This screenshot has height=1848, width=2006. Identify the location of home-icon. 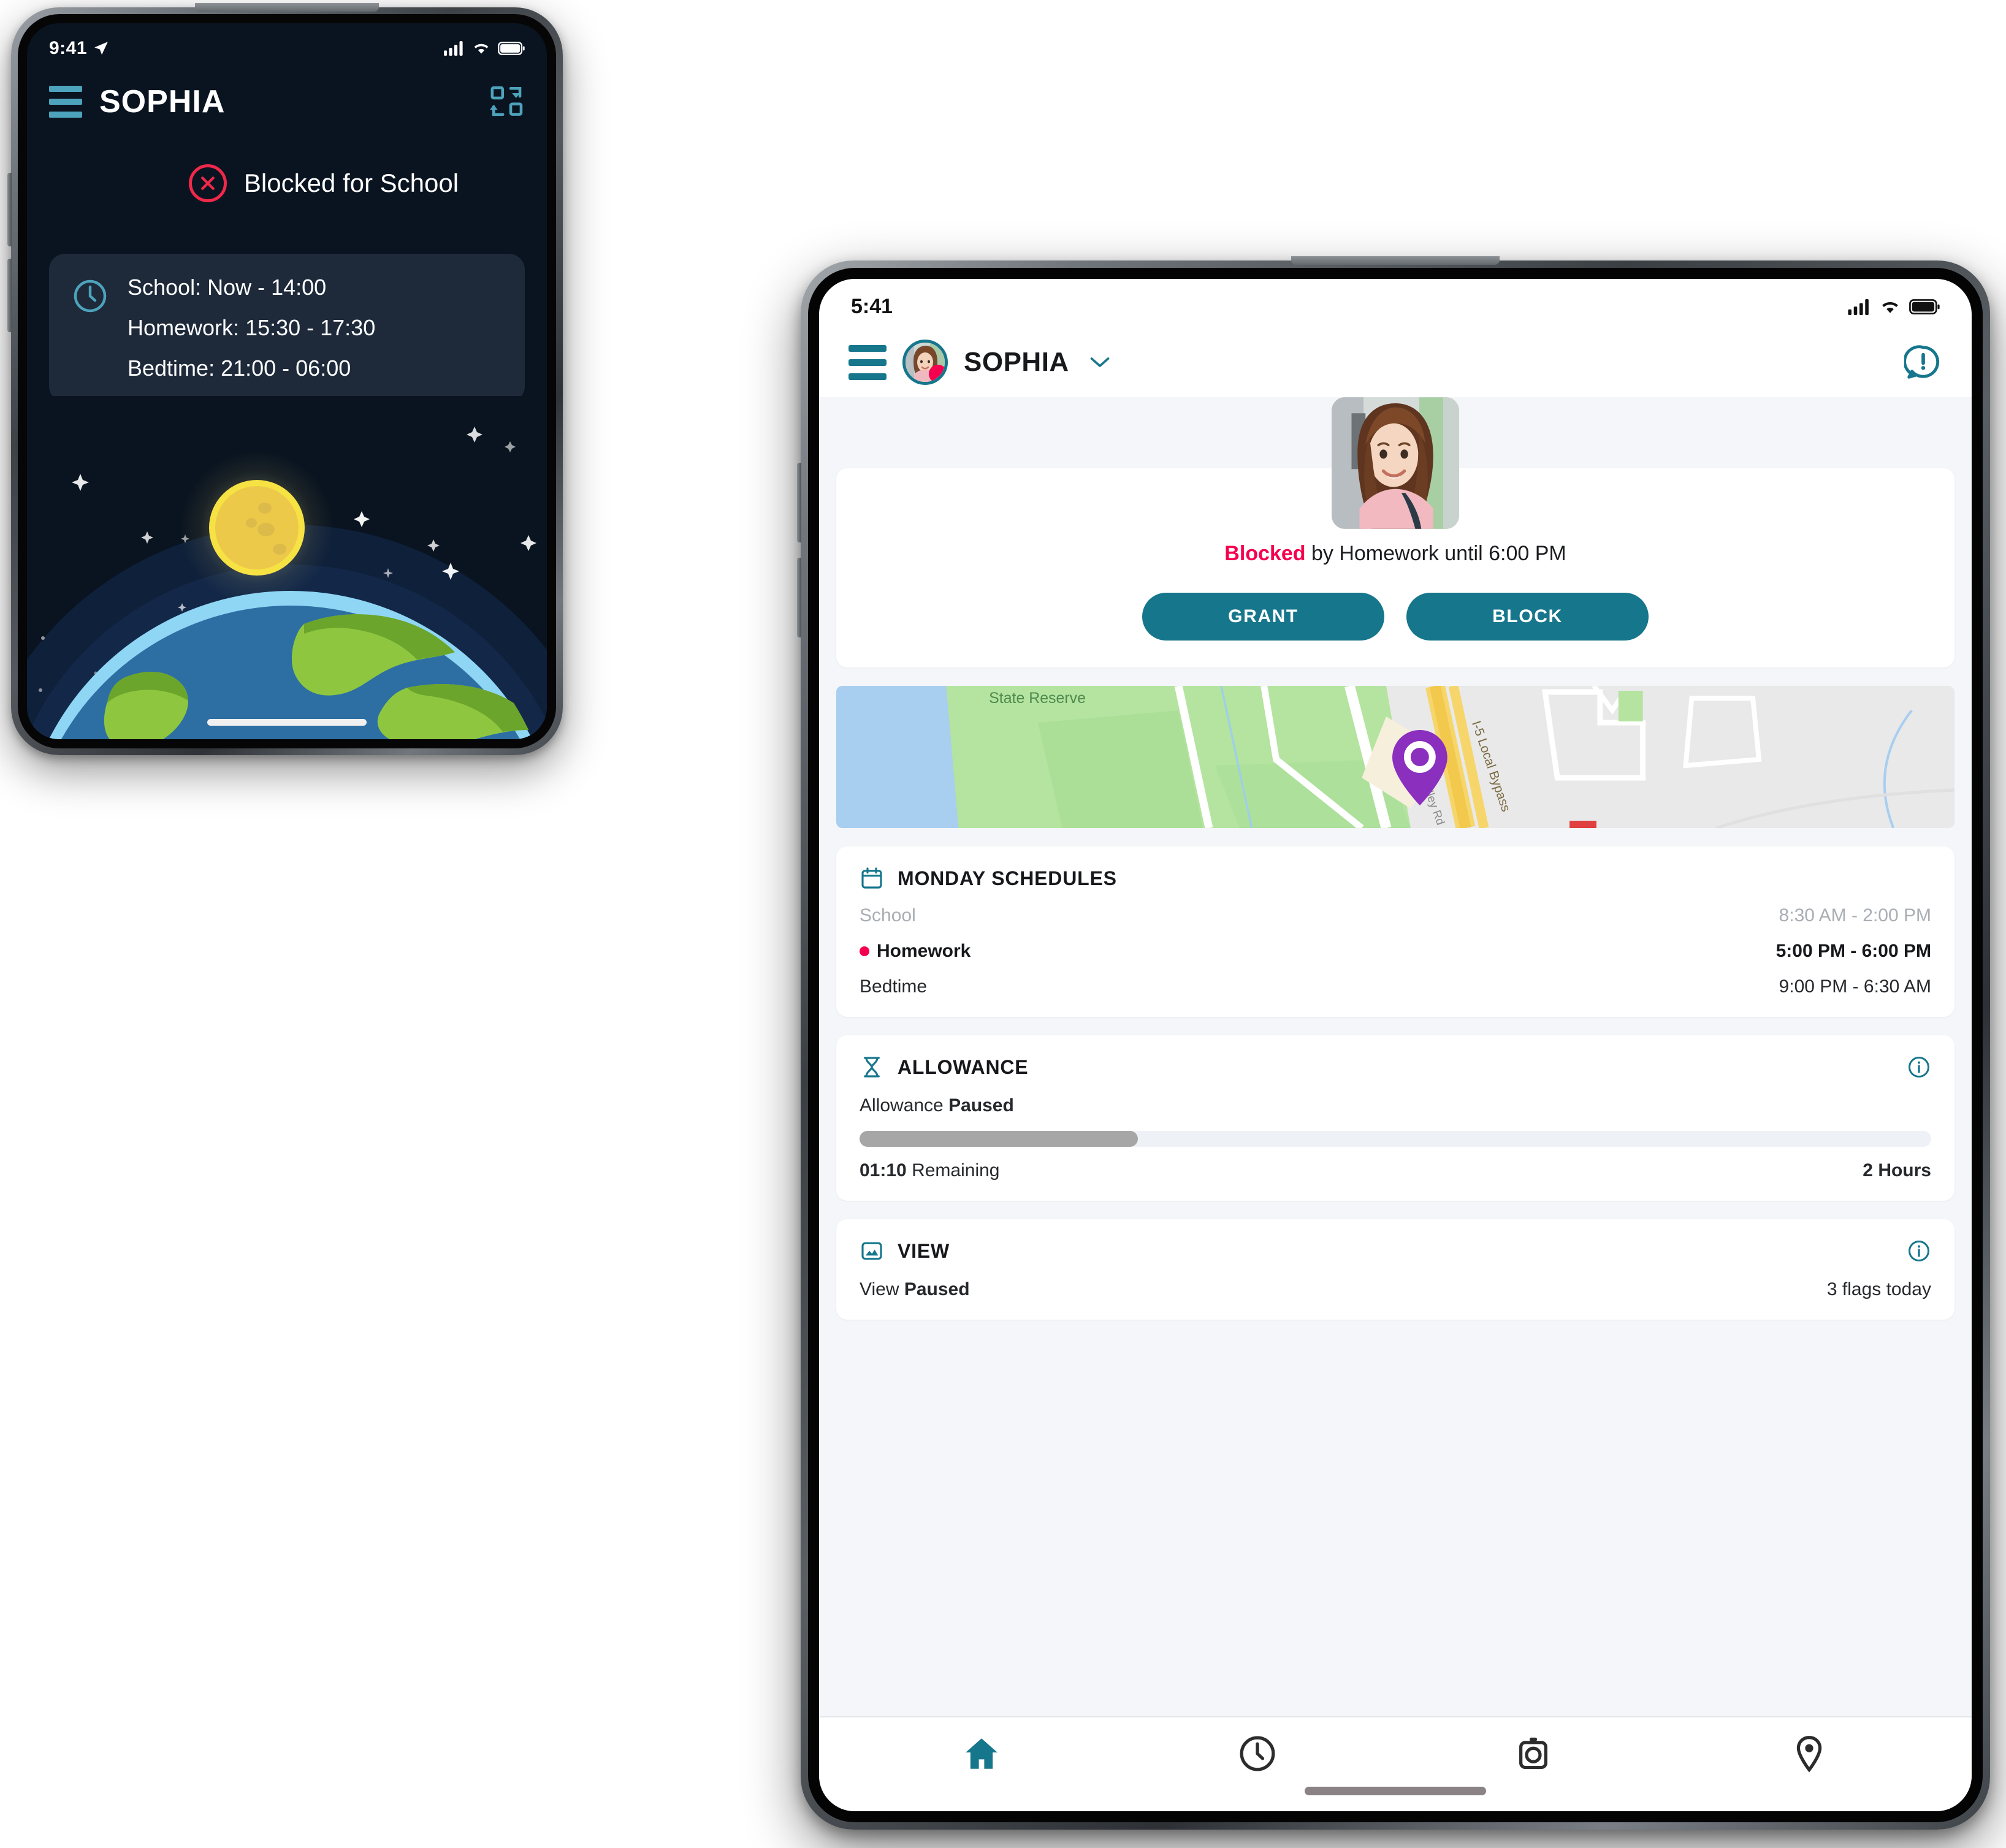
(982, 1753).